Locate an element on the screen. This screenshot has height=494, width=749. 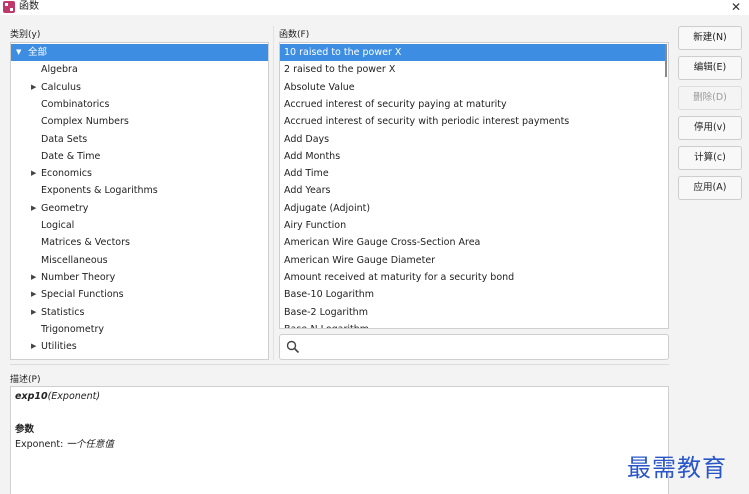
function-item: Add Time is located at coordinates (473, 173).